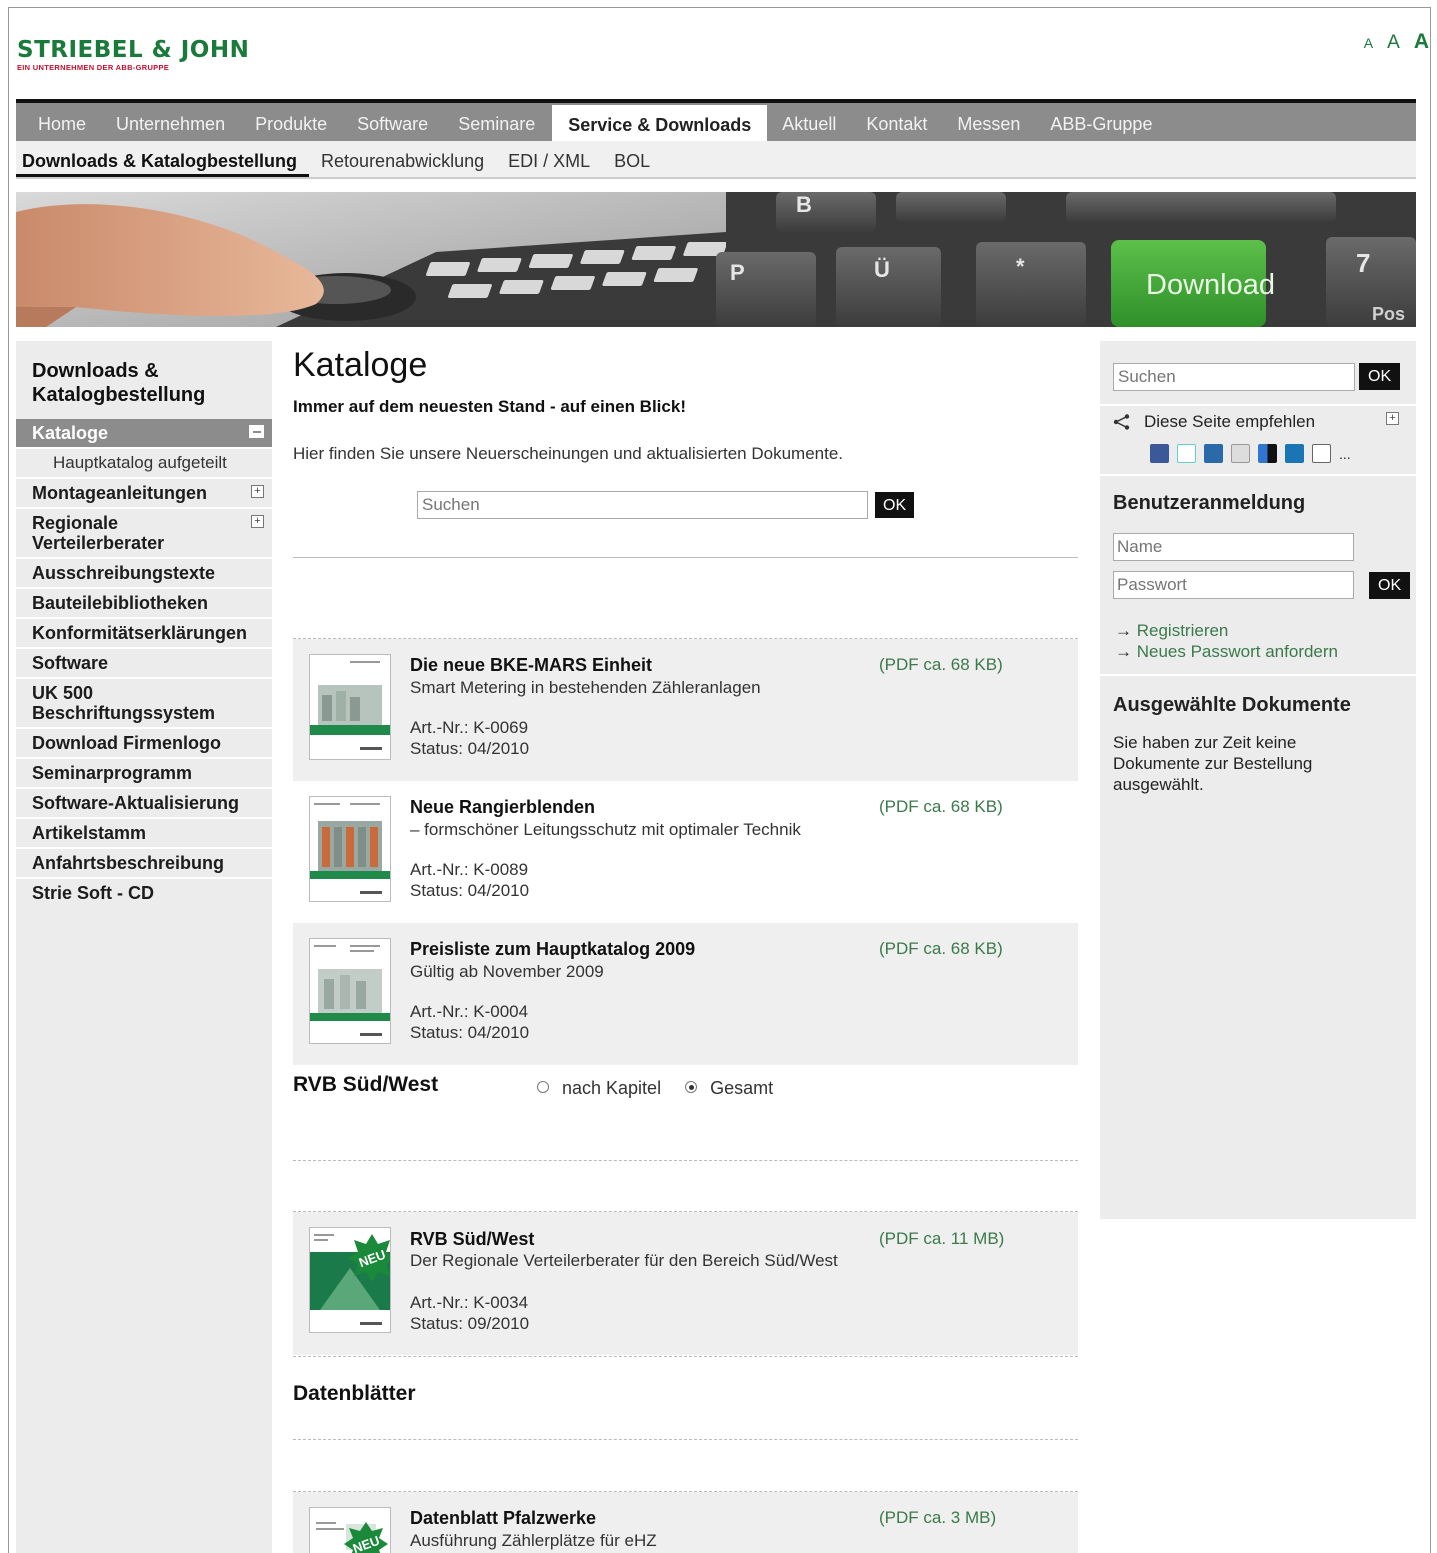  I want to click on sidebar-item-label: Software, so click(70, 663).